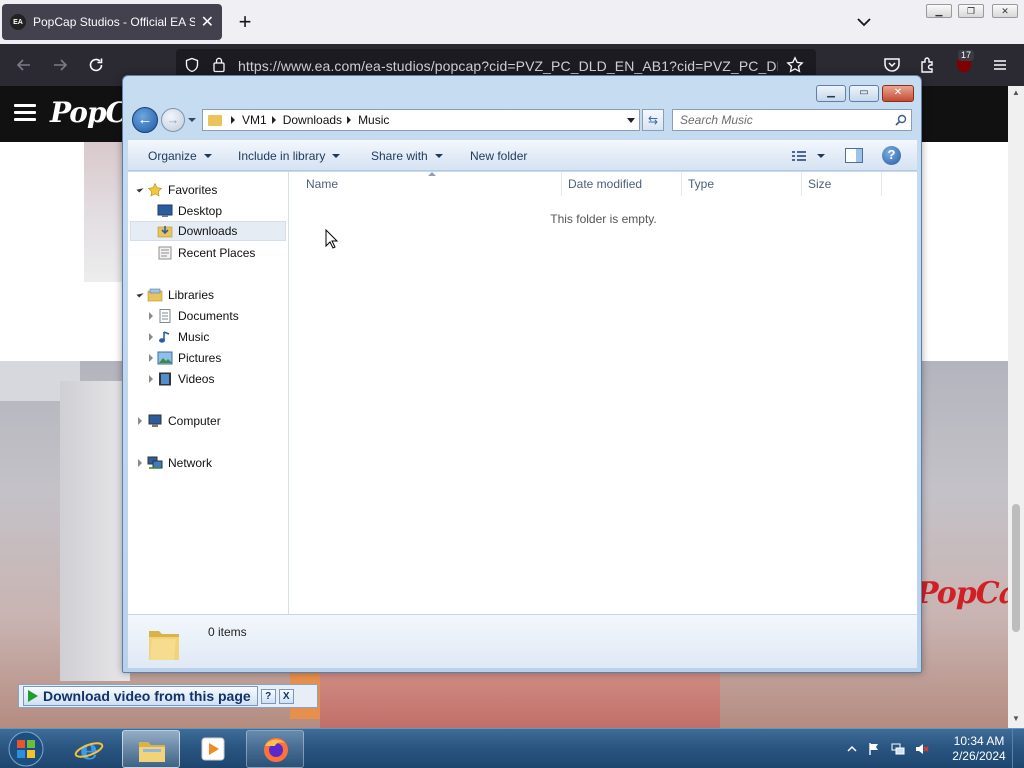  I want to click on folder-icon, so click(215, 120).